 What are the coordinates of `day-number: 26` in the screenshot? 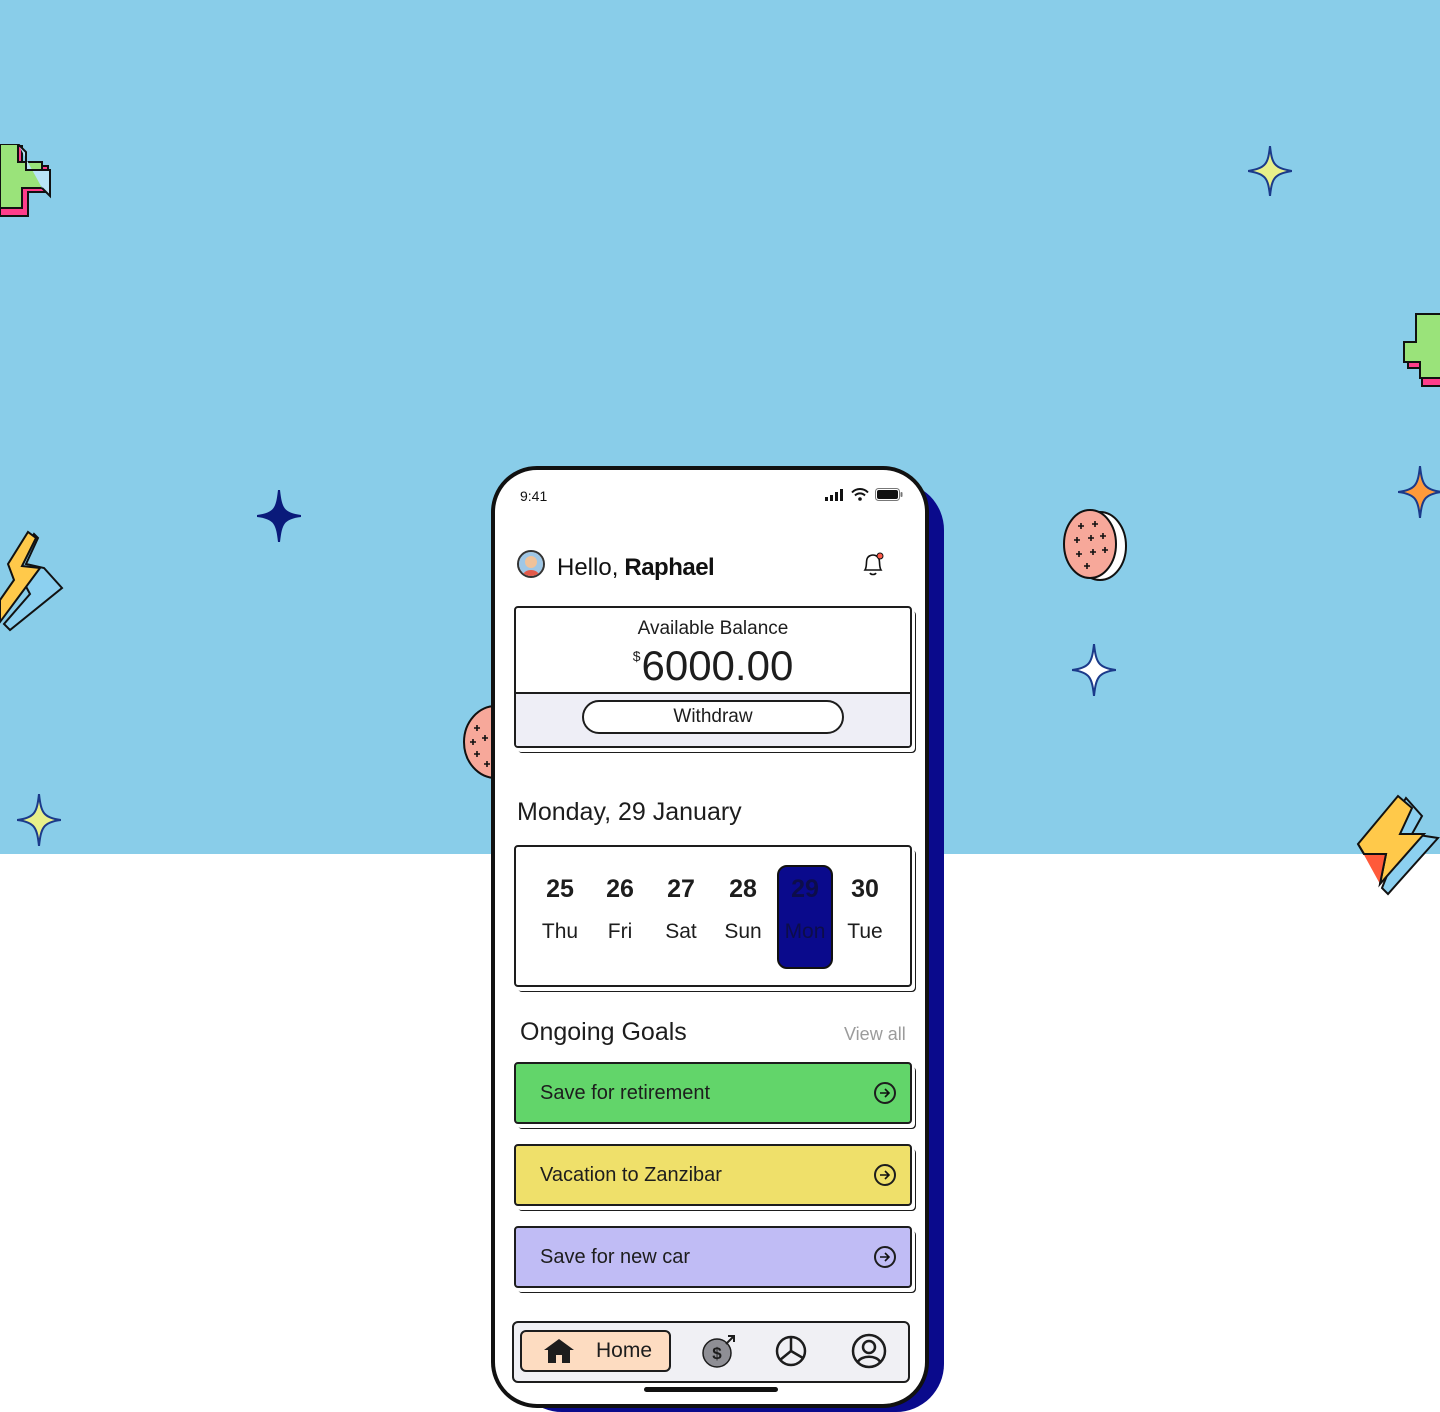 It's located at (620, 889).